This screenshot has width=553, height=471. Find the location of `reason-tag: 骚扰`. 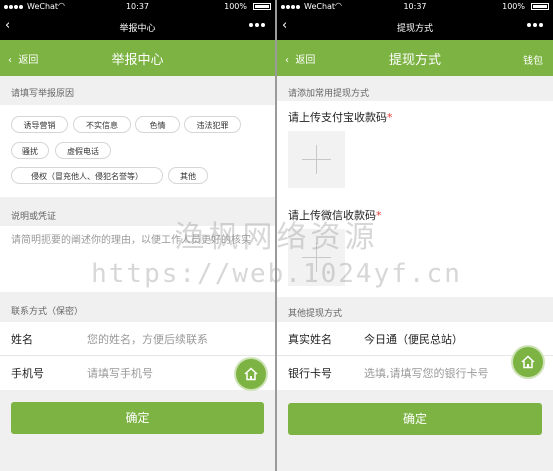

reason-tag: 骚扰 is located at coordinates (30, 150).